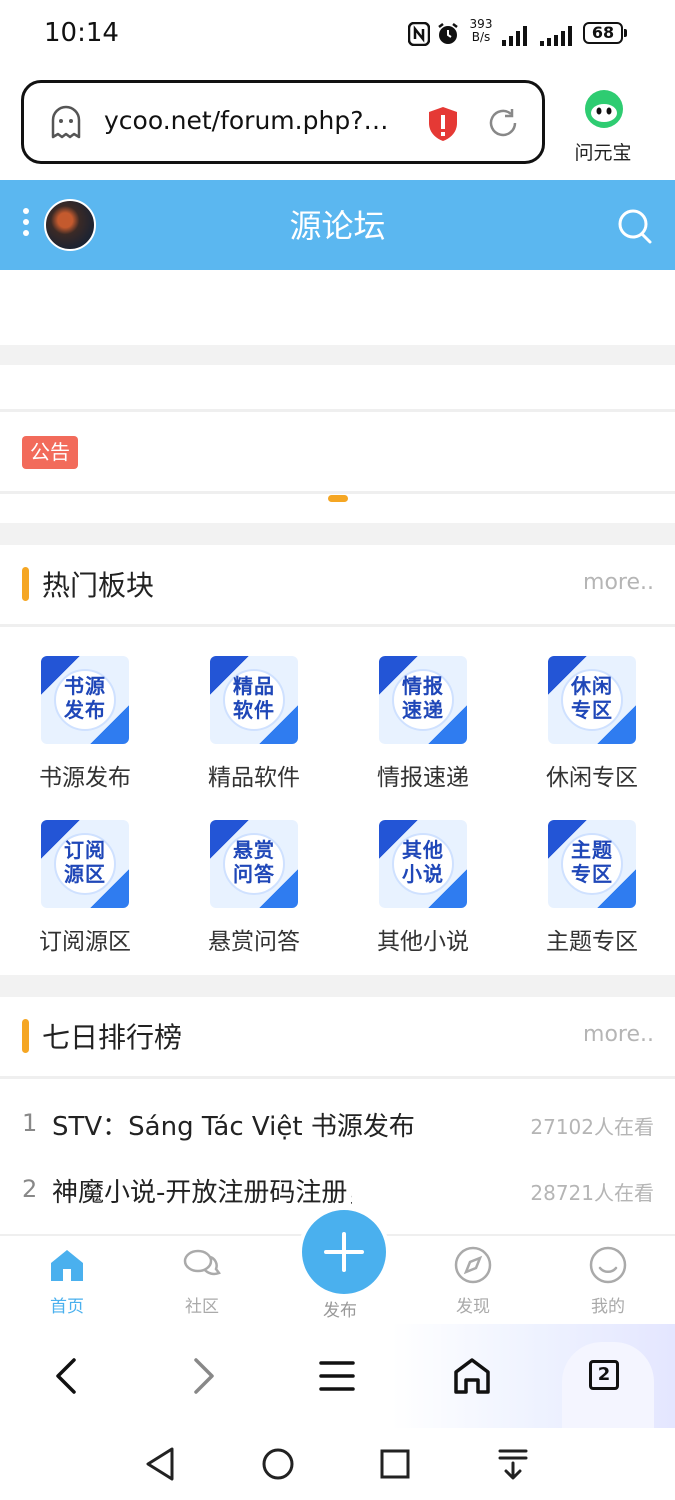 This screenshot has height=1500, width=675. Describe the element at coordinates (607, 582) in the screenshot. I see `hot-boards-more-link: more..` at that location.